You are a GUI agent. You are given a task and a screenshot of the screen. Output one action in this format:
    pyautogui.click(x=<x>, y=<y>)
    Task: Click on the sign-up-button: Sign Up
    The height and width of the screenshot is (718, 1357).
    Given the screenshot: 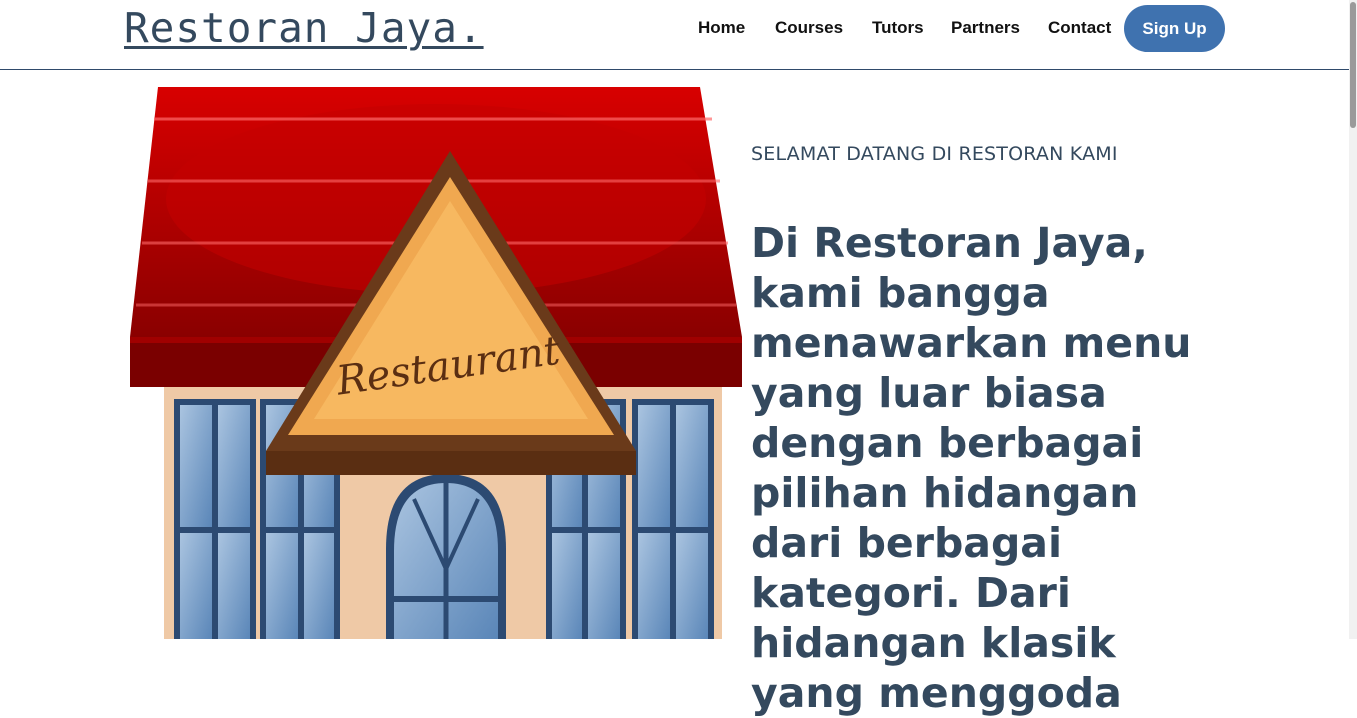 What is the action you would take?
    pyautogui.click(x=1174, y=28)
    